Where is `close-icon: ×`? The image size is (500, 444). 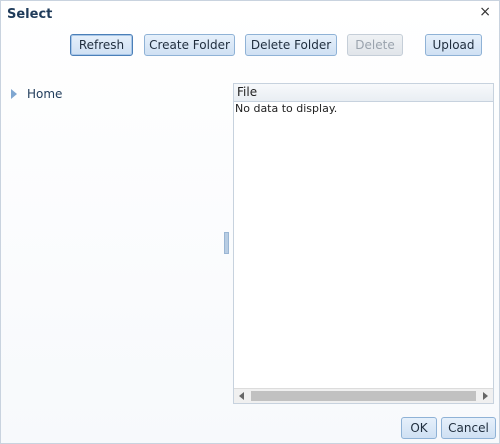
close-icon: × is located at coordinates (485, 12).